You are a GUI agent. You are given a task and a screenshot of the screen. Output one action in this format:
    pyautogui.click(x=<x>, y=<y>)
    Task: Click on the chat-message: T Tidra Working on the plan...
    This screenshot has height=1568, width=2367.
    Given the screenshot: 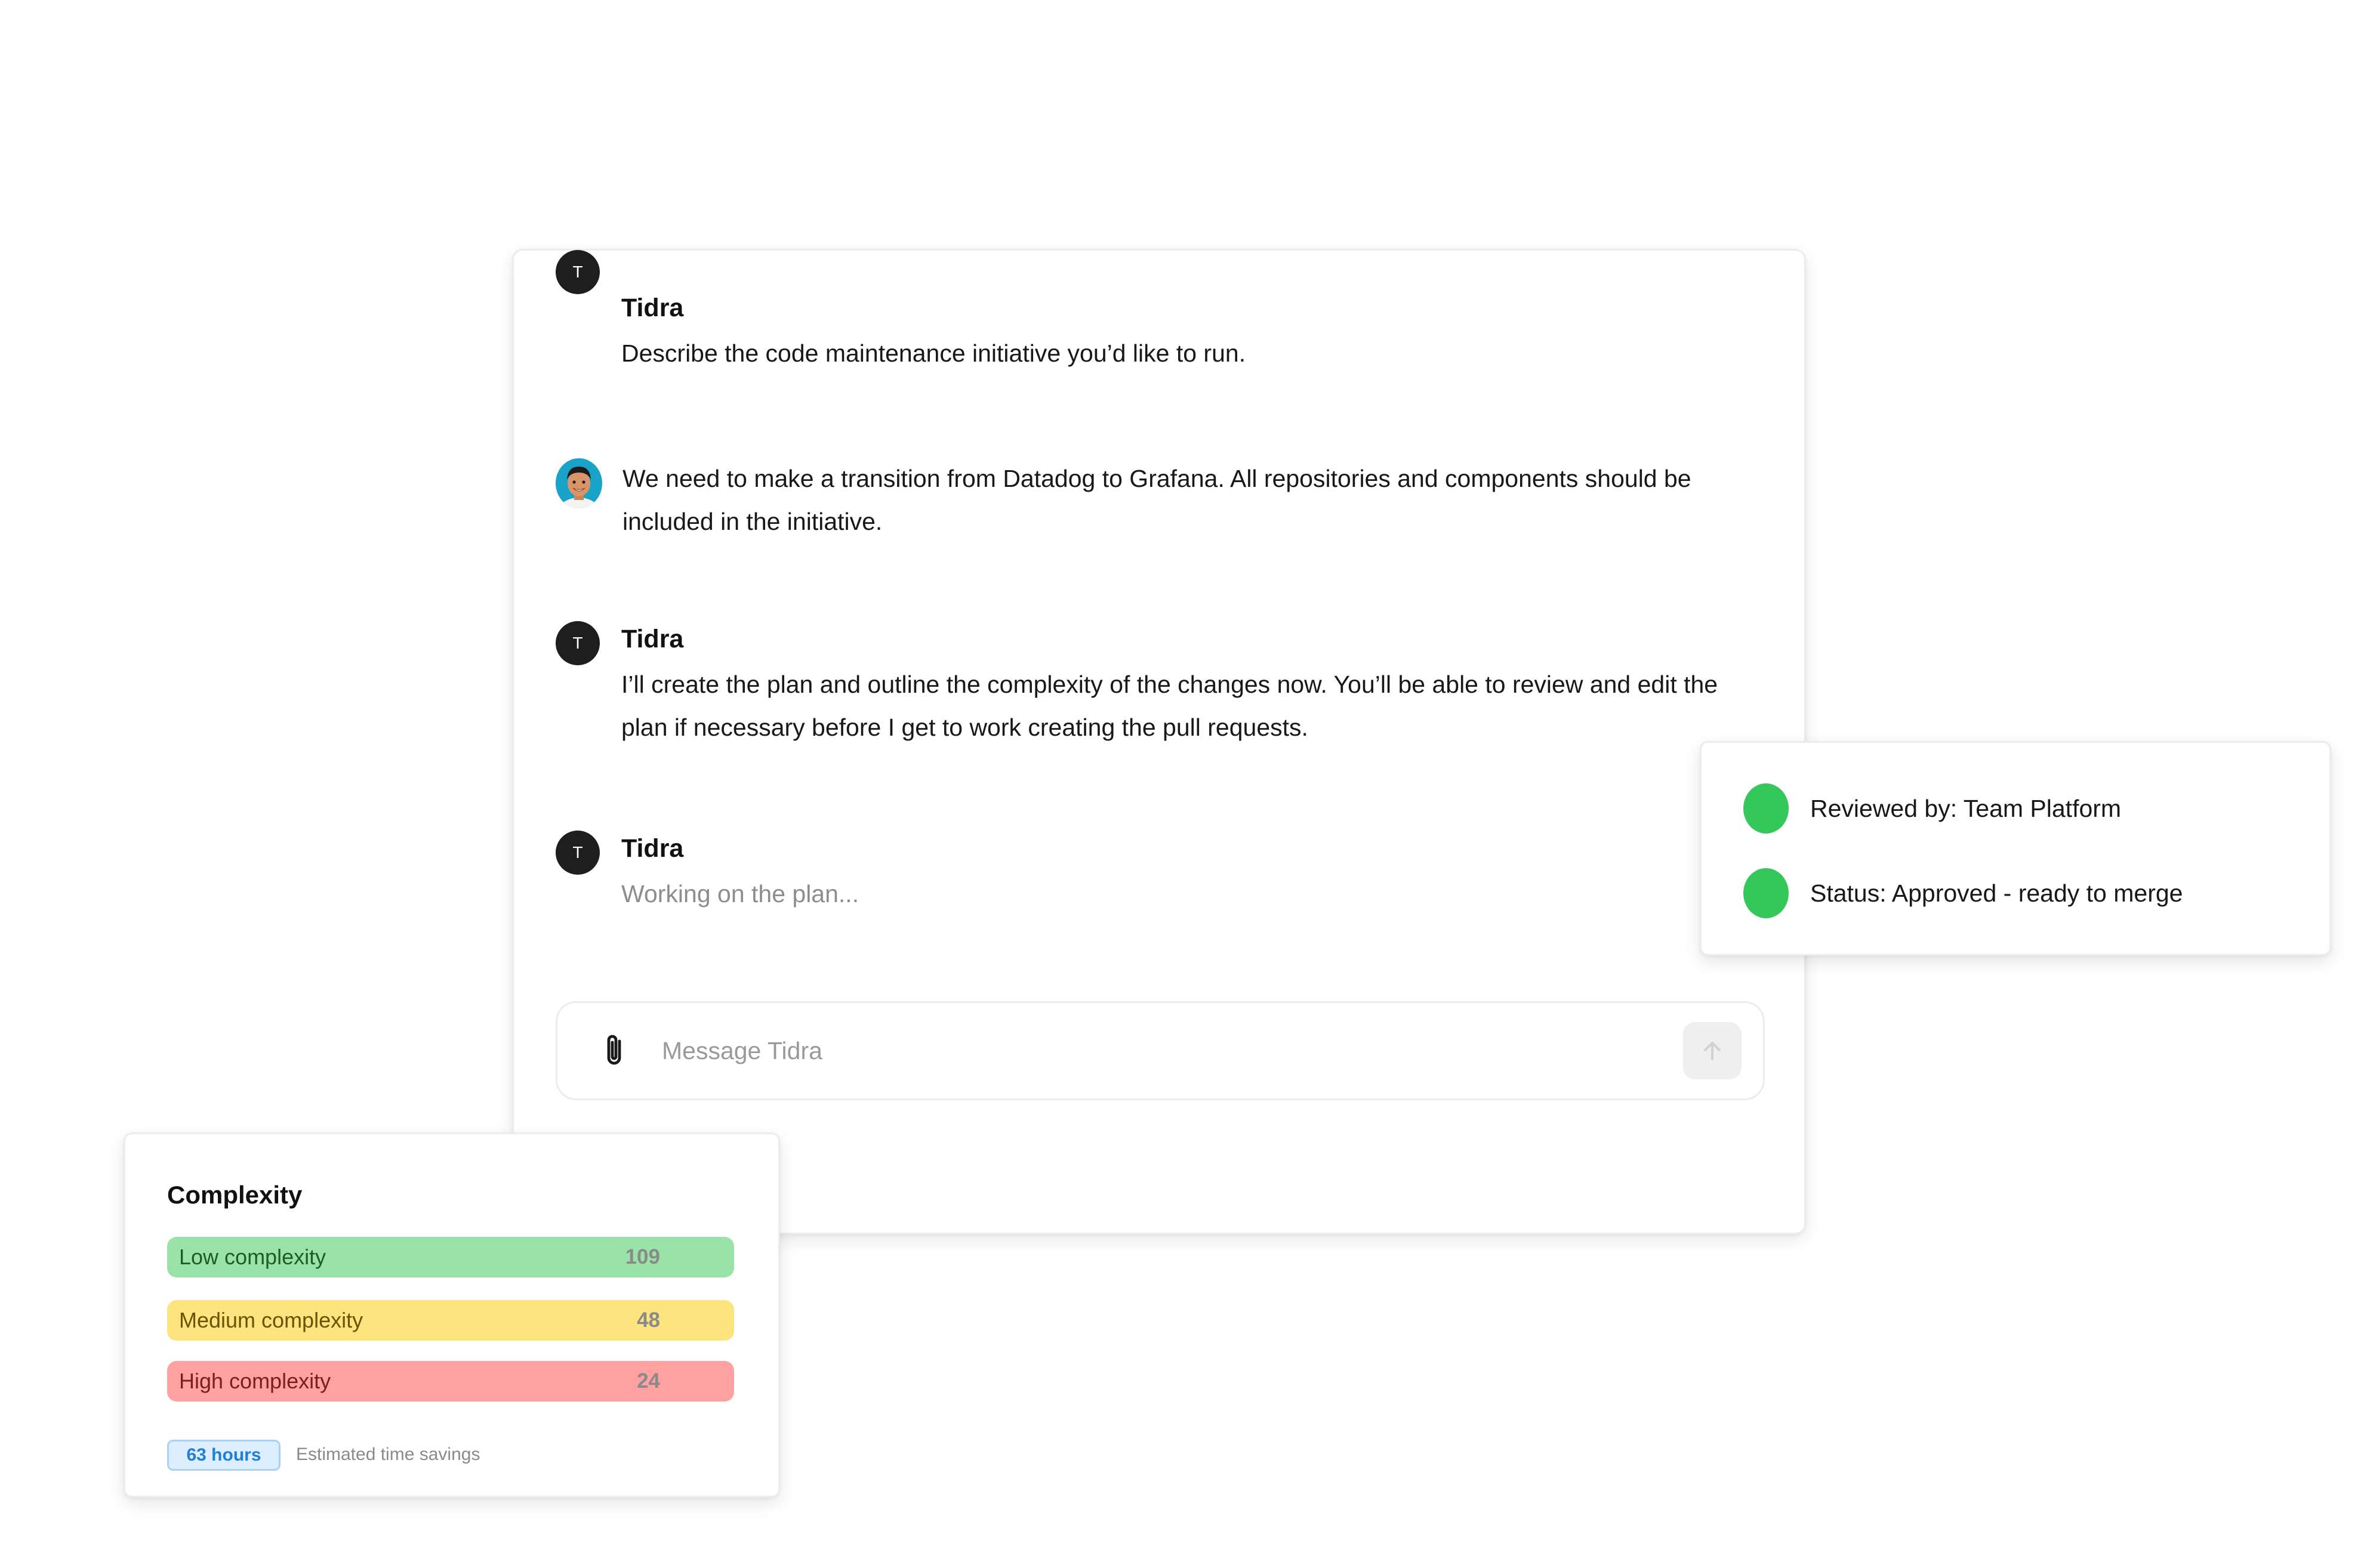 What is the action you would take?
    pyautogui.click(x=1159, y=878)
    